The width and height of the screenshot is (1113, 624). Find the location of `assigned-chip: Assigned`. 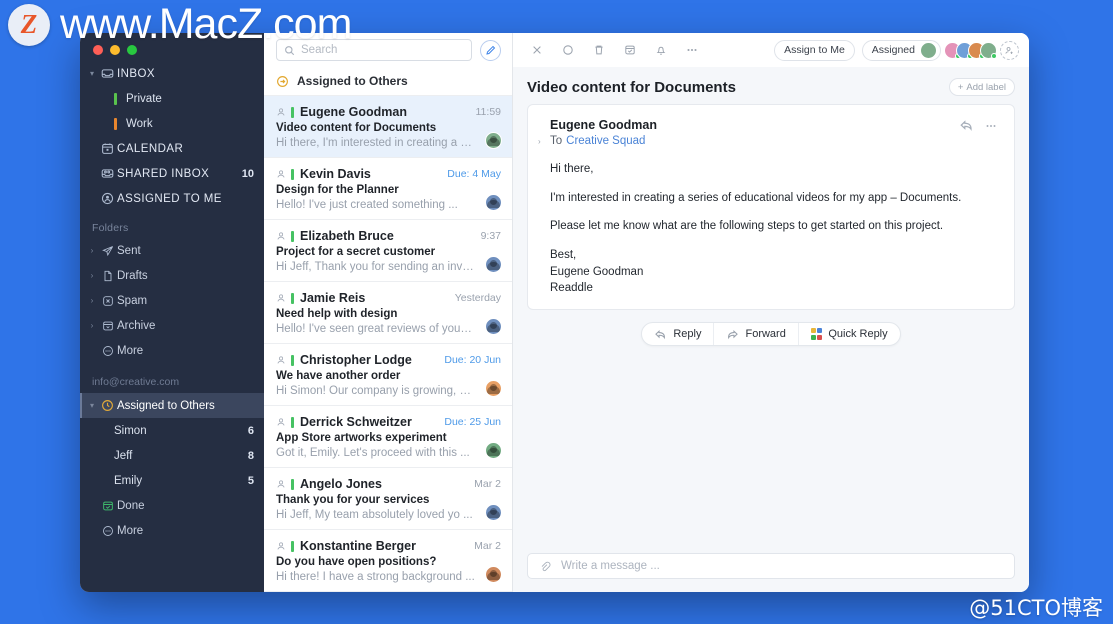

assigned-chip: Assigned is located at coordinates (901, 50).